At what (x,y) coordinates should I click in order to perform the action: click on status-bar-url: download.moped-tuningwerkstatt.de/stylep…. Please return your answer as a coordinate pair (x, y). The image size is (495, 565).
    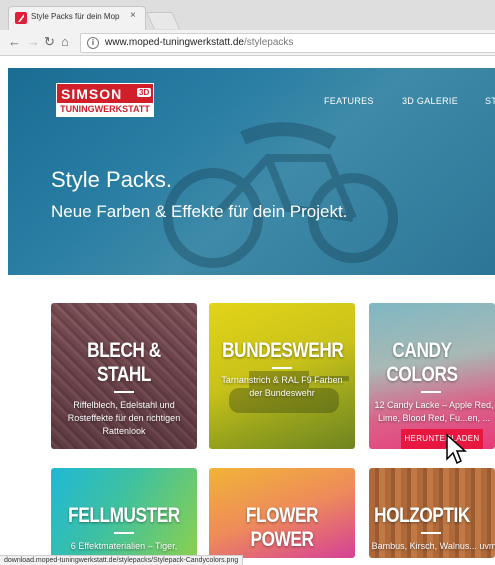
    Looking at the image, I should click on (122, 560).